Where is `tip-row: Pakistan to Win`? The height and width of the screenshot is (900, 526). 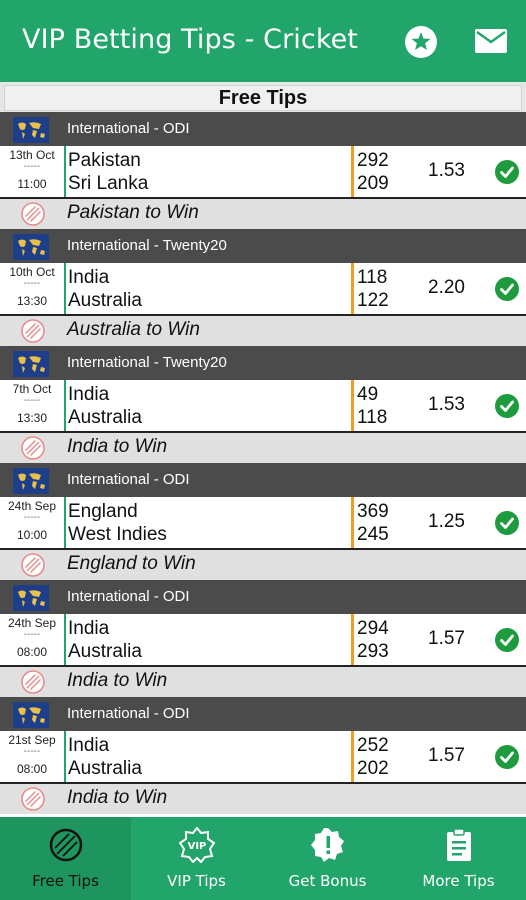
tip-row: Pakistan to Win is located at coordinates (263, 214).